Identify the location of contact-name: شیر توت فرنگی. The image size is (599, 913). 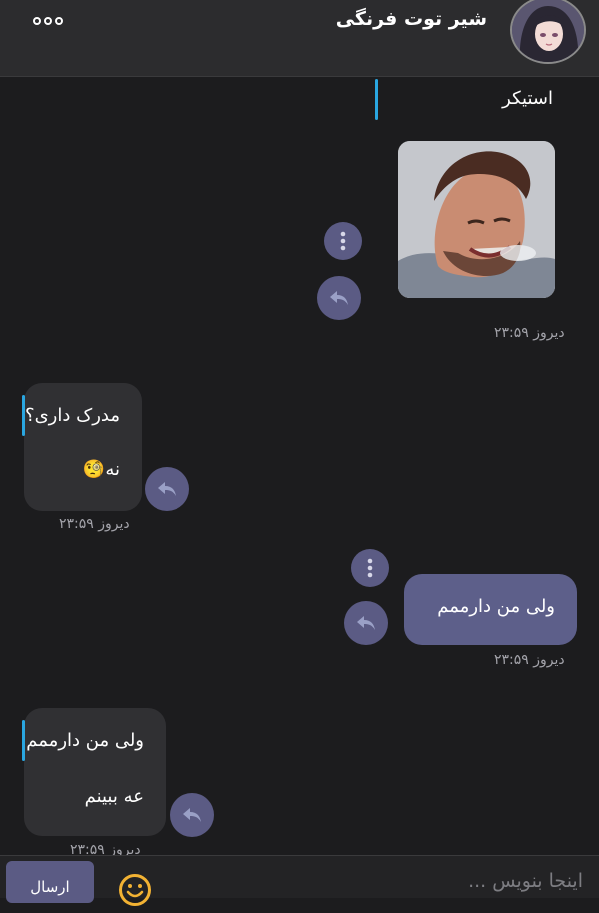
(411, 19).